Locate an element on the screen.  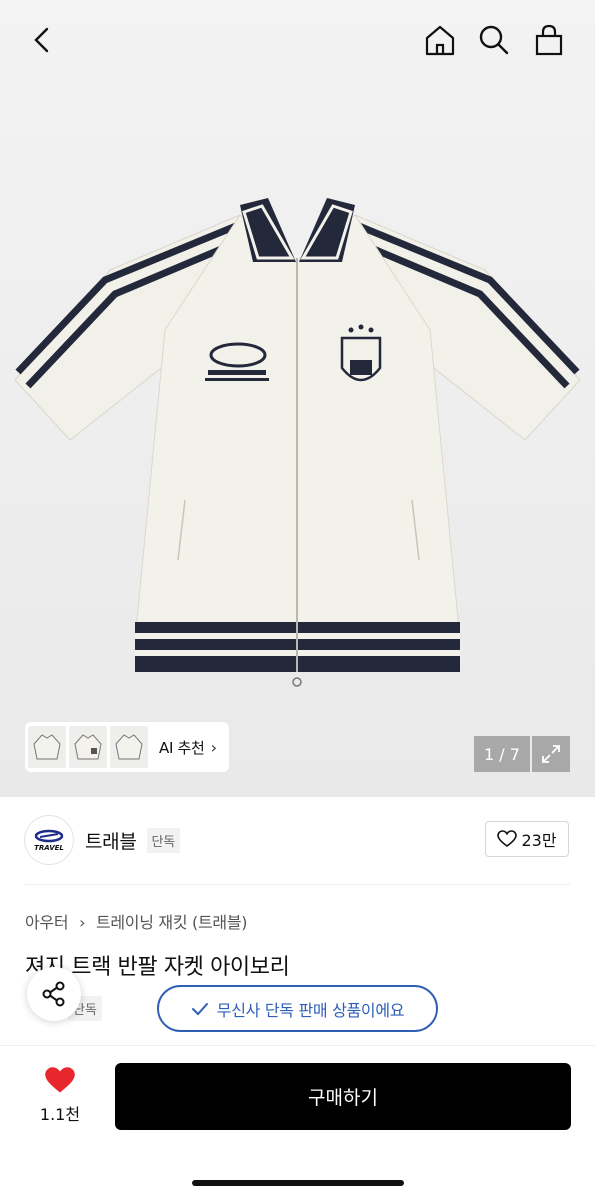
cart-button is located at coordinates (549, 40).